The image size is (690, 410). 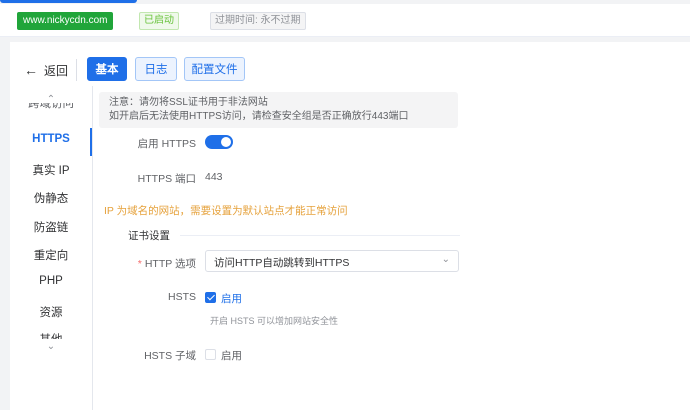 What do you see at coordinates (259, 116) in the screenshot?
I see `notice-line-2: 如开启后无法使用HTTPS访问，请检查安全组是否正确放行443端口` at bounding box center [259, 116].